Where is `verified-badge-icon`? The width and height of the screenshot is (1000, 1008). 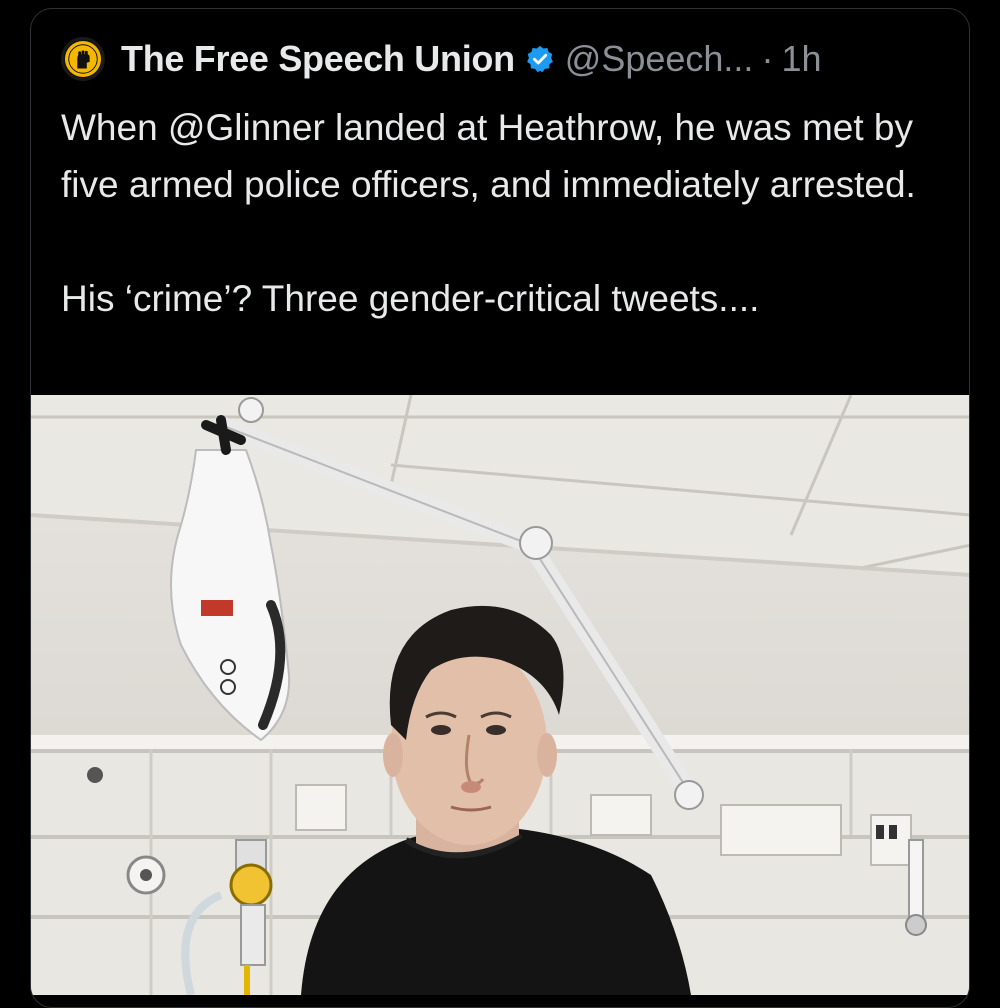 verified-badge-icon is located at coordinates (539, 59).